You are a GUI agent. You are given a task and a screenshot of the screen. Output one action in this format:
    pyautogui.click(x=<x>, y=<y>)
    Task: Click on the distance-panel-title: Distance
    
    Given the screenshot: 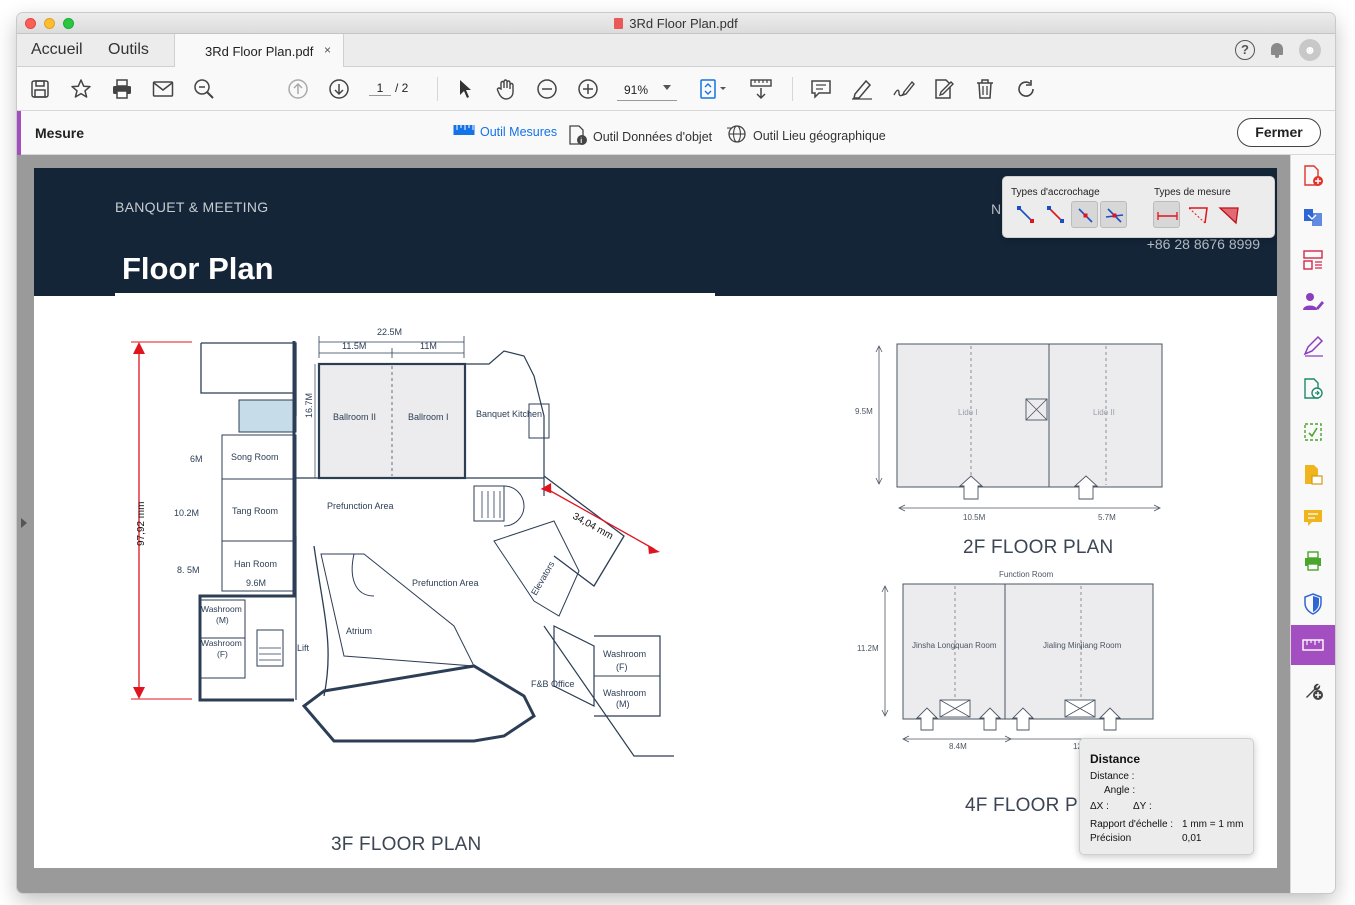 What is the action you would take?
    pyautogui.click(x=1115, y=759)
    